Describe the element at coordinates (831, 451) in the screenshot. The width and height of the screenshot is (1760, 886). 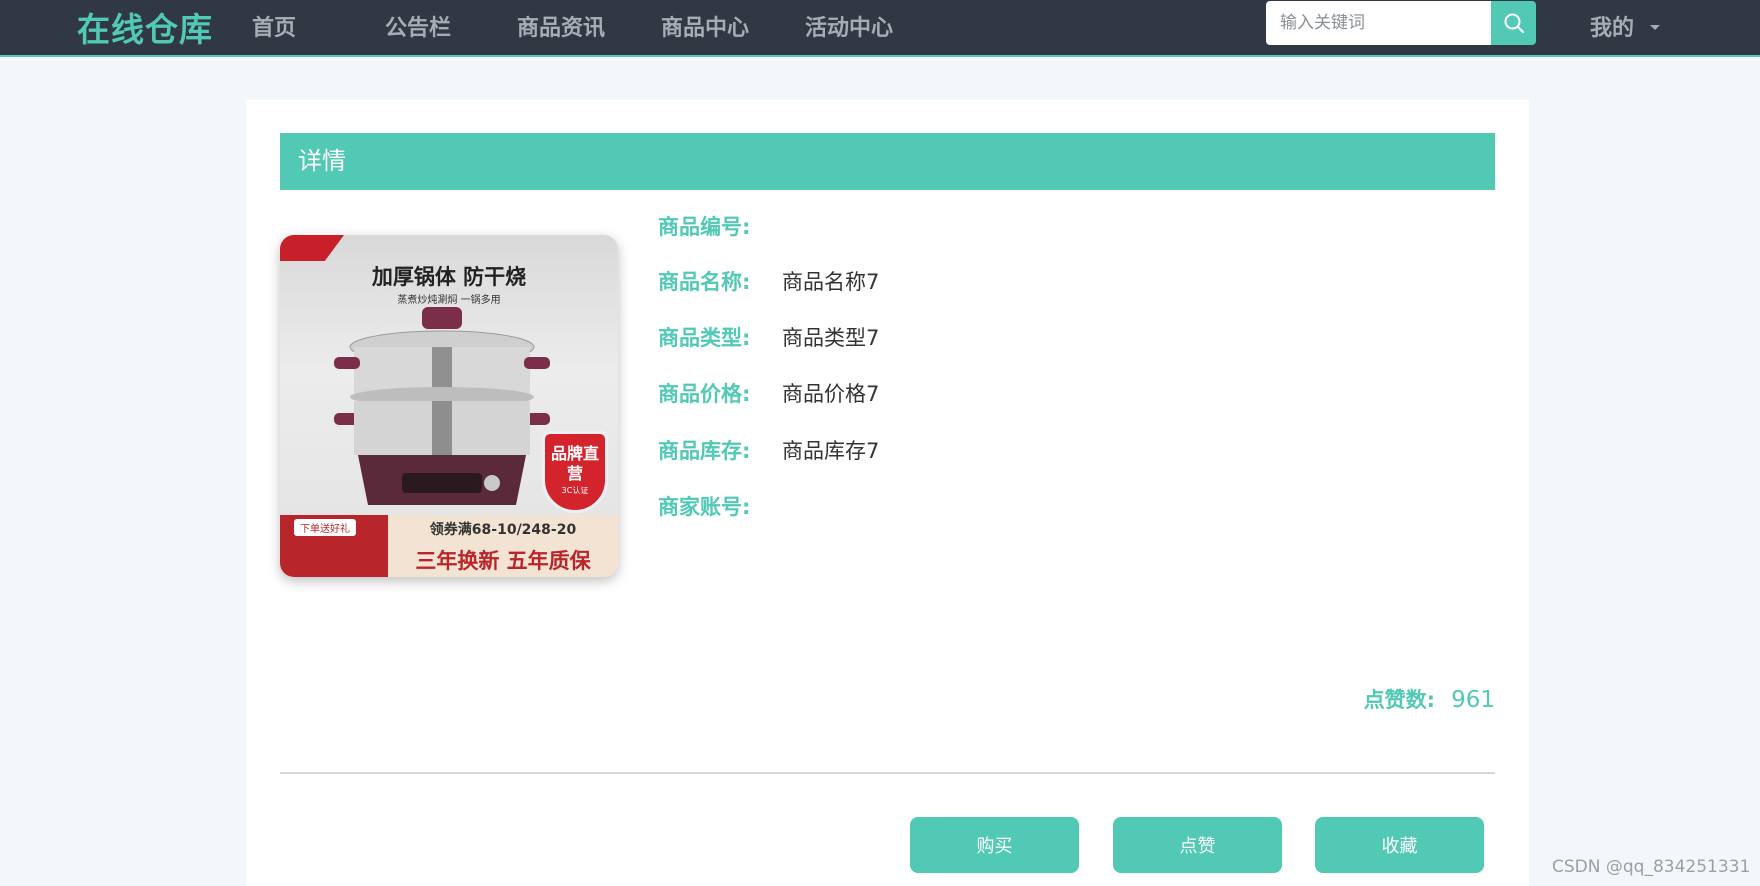
I see `field-value: 商品库存7` at that location.